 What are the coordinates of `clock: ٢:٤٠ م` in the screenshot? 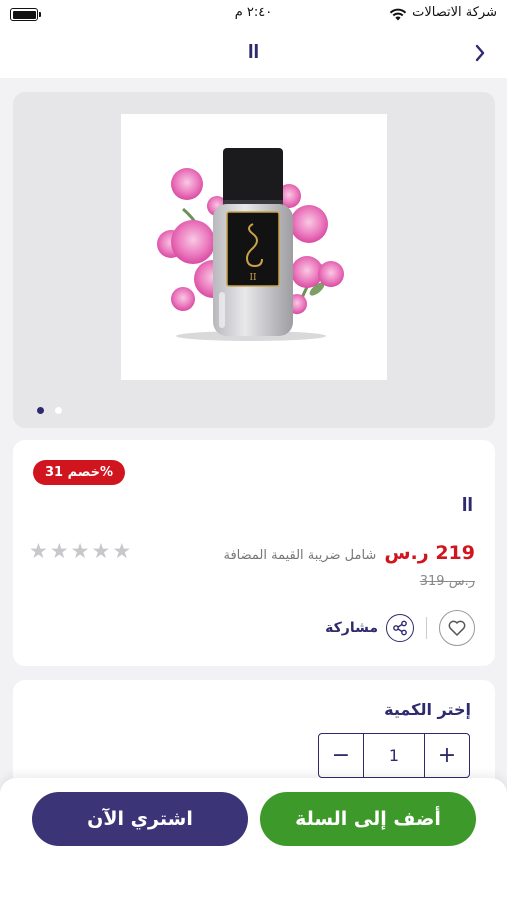 It's located at (253, 12).